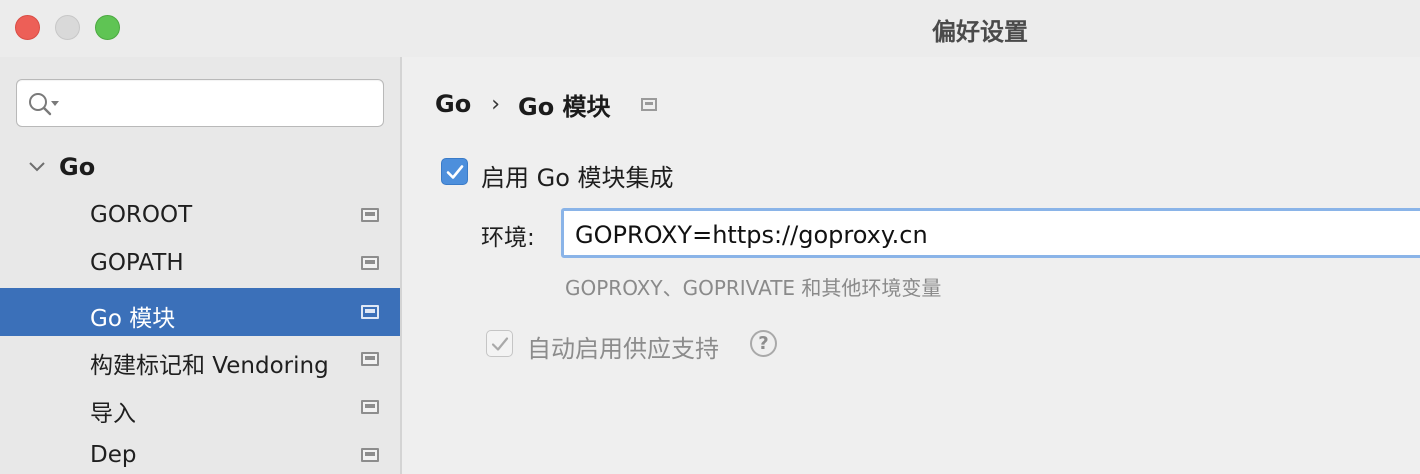  I want to click on sidebar-item-gopath: GOPATH, so click(200, 263).